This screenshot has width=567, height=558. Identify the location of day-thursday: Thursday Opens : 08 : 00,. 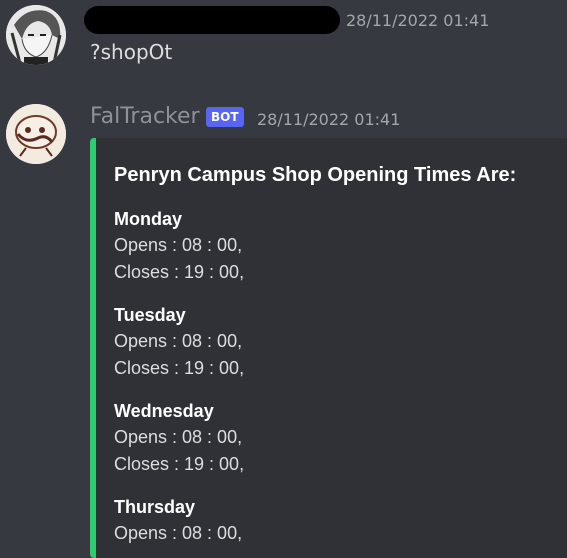
(178, 520).